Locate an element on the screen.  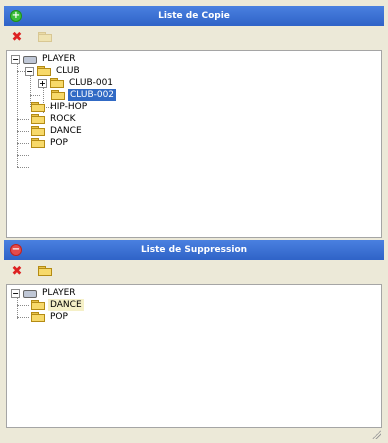
remove-circle-icon: − is located at coordinates (16, 250).